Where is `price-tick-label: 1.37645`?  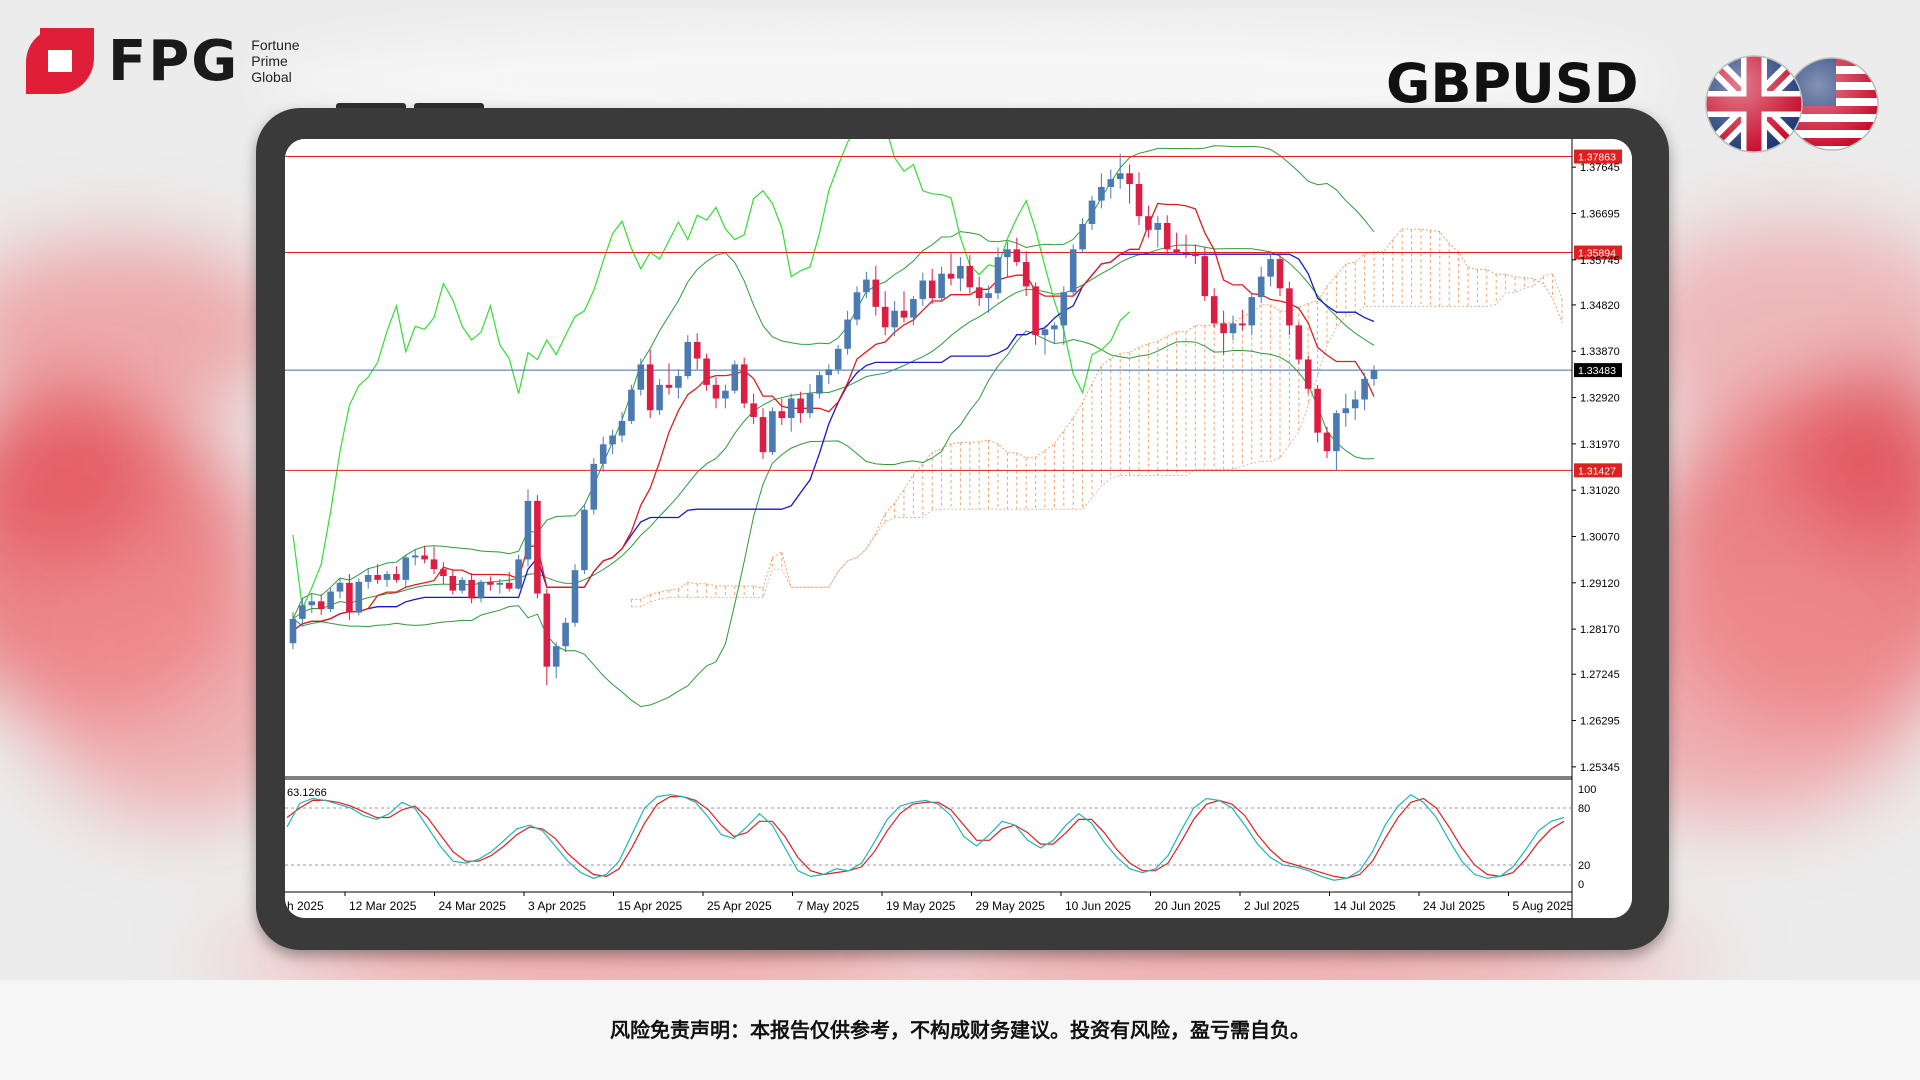 price-tick-label: 1.37645 is located at coordinates (1600, 168).